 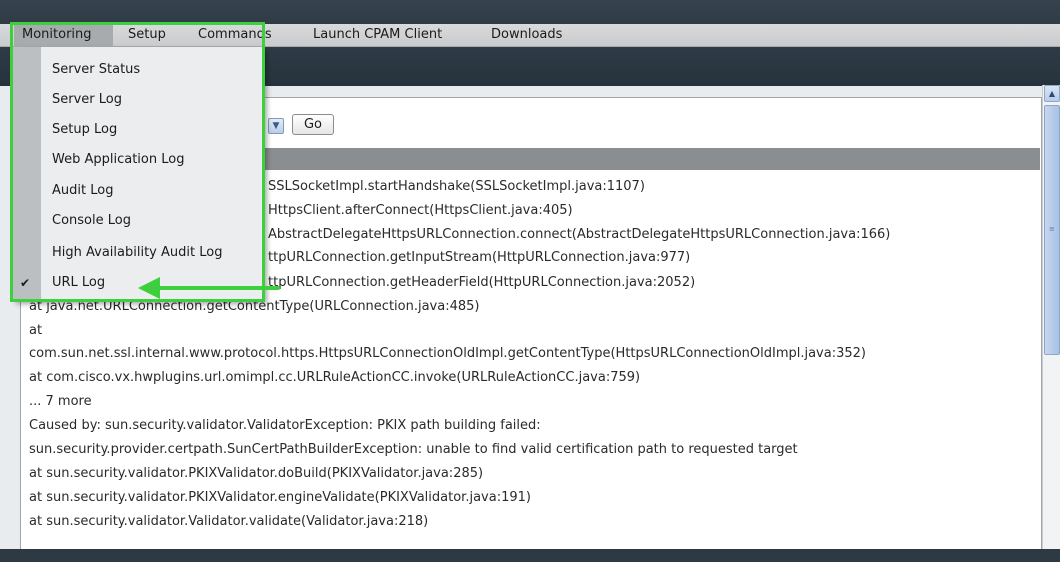 What do you see at coordinates (63, 35) in the screenshot?
I see `menu-monitoring: Monitoring` at bounding box center [63, 35].